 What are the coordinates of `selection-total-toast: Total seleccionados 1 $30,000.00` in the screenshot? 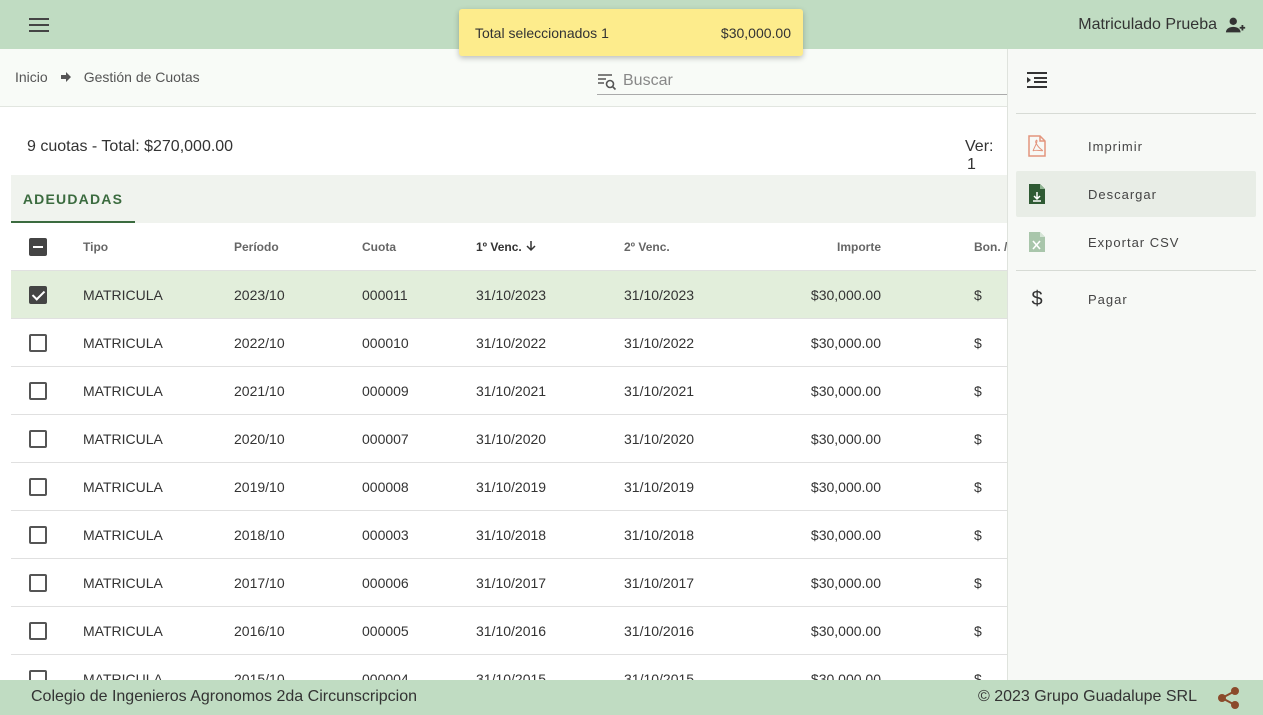 It's located at (631, 32).